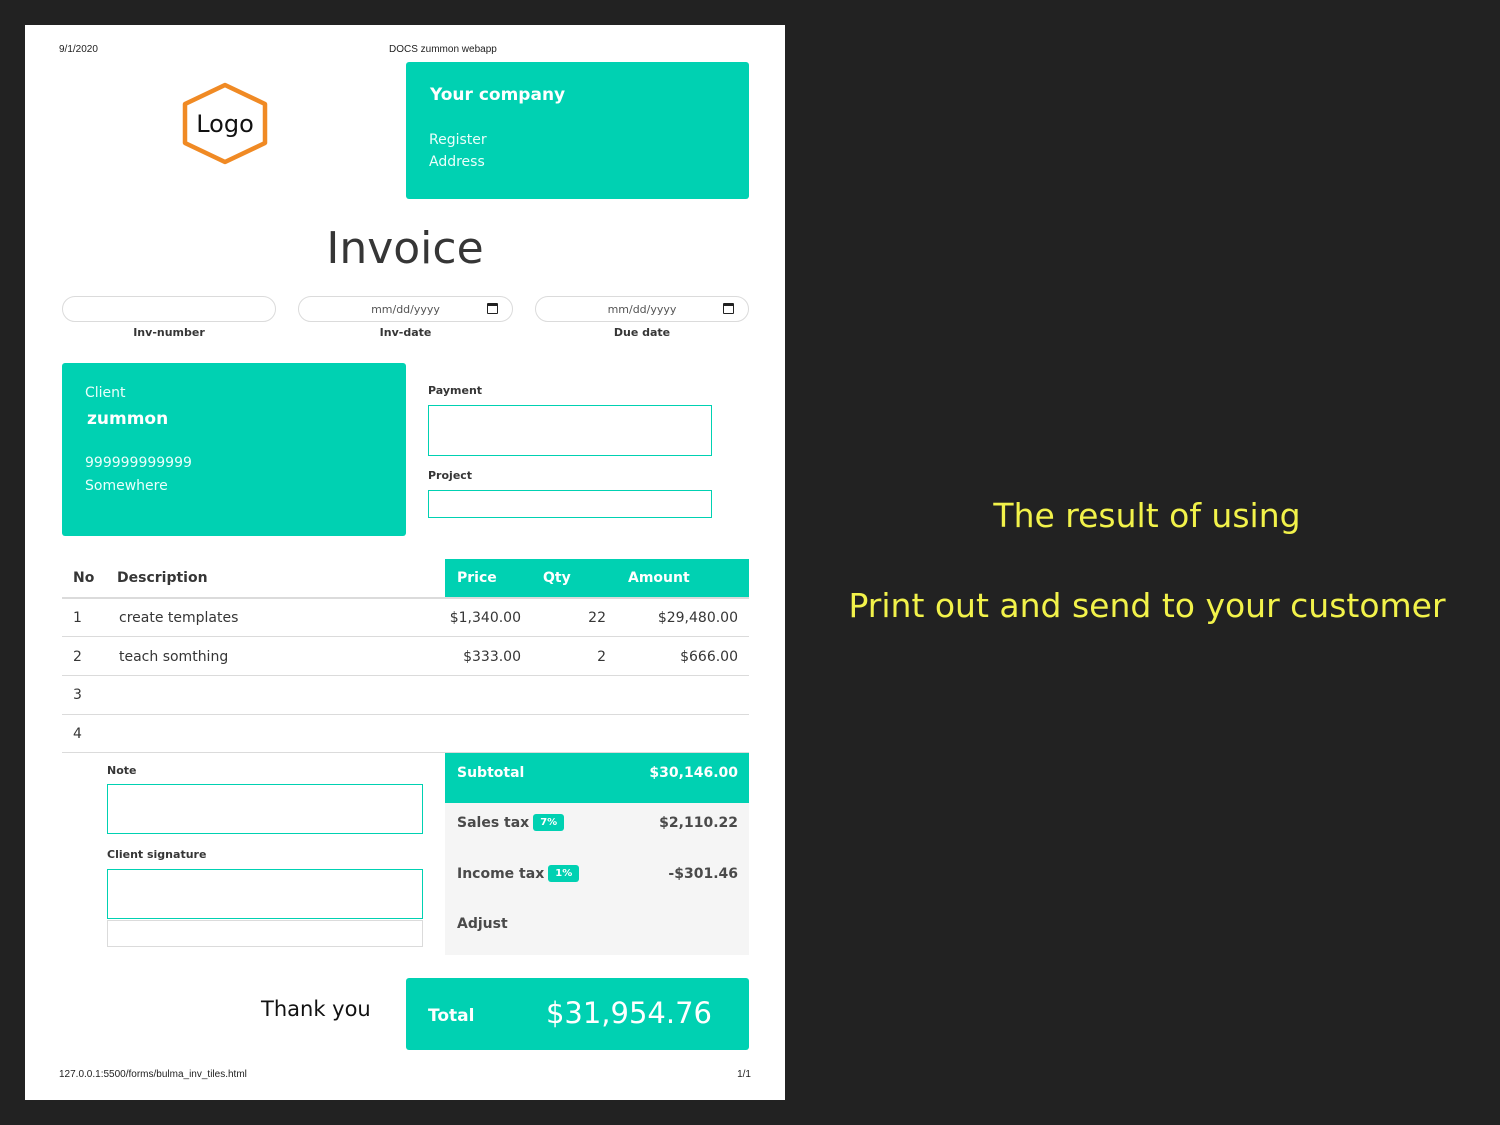 The height and width of the screenshot is (1125, 1500). What do you see at coordinates (549, 822) in the screenshot?
I see `sales-tax-rate-badge: 7%` at bounding box center [549, 822].